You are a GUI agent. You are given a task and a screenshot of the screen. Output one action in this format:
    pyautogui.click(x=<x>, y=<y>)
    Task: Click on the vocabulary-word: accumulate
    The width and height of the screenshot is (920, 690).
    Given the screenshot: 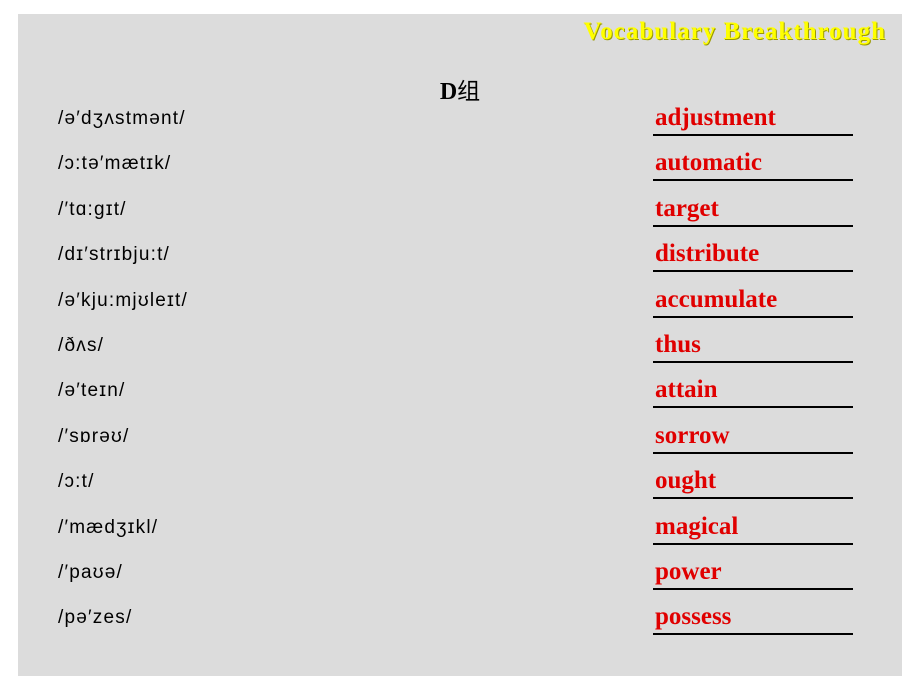 What is the action you would take?
    pyautogui.click(x=716, y=299)
    